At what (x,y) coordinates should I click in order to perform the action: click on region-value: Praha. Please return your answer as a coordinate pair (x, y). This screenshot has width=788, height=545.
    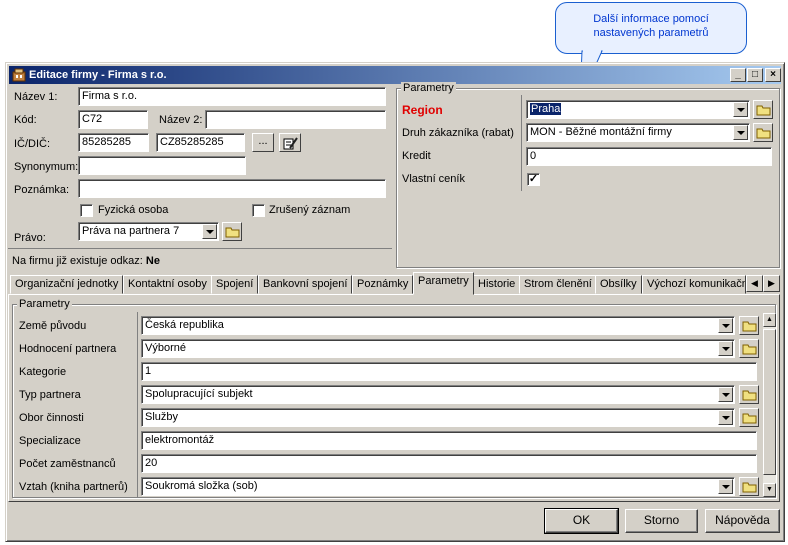
    Looking at the image, I should click on (546, 109).